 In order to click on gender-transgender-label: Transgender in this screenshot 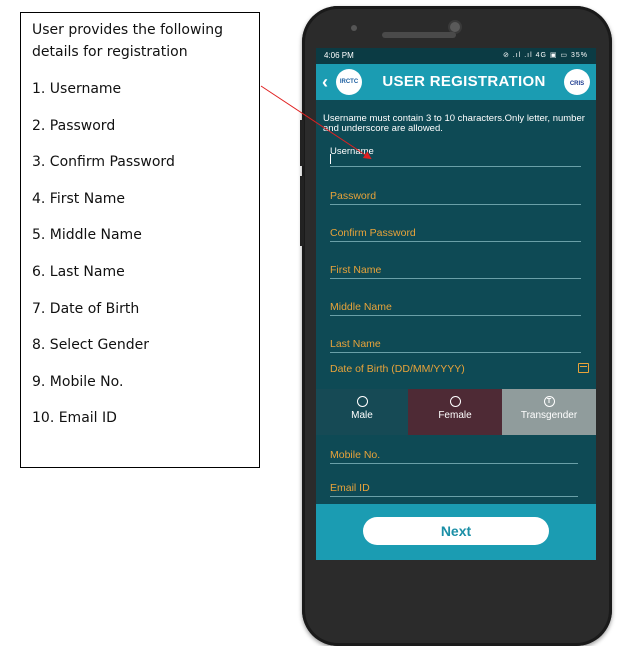, I will do `click(549, 415)`.